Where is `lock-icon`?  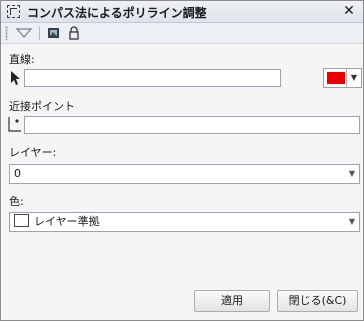 lock-icon is located at coordinates (74, 33).